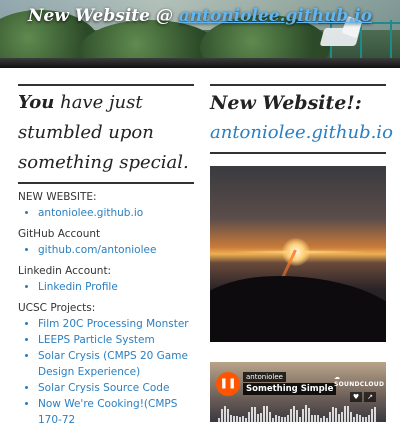 The height and width of the screenshot is (428, 400). I want to click on site-title-prefix: New Website @, so click(103, 16).